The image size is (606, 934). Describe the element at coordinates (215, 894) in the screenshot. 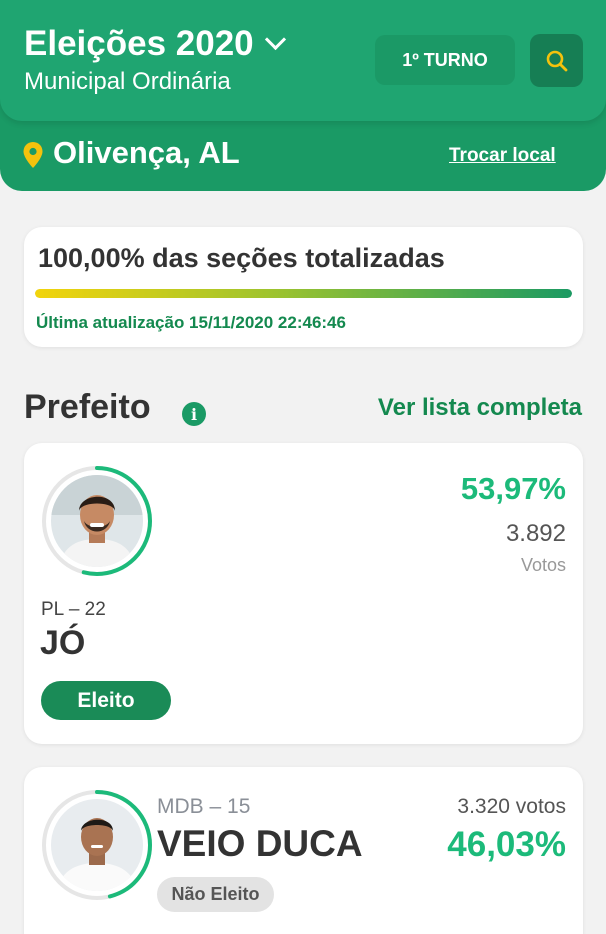

I see `status-badge: Não Eleito` at that location.